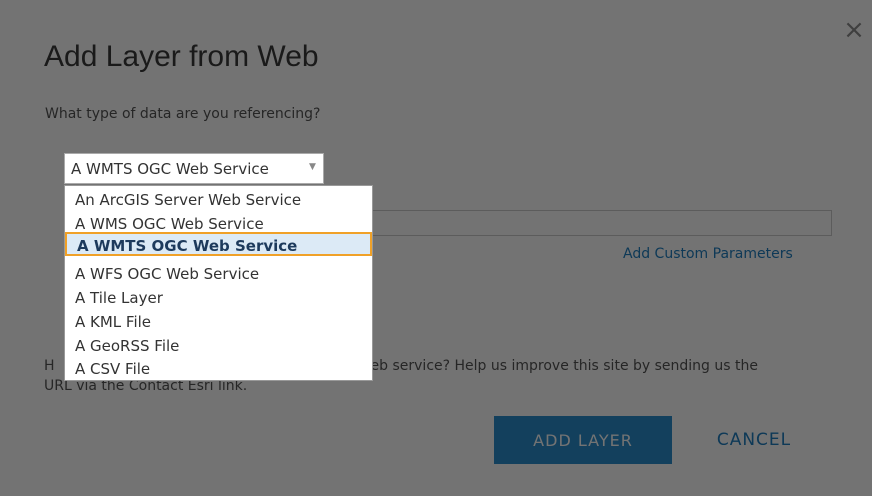 The image size is (872, 496). What do you see at coordinates (183, 114) in the screenshot?
I see `type-question-label: What type of data are you referencing?` at bounding box center [183, 114].